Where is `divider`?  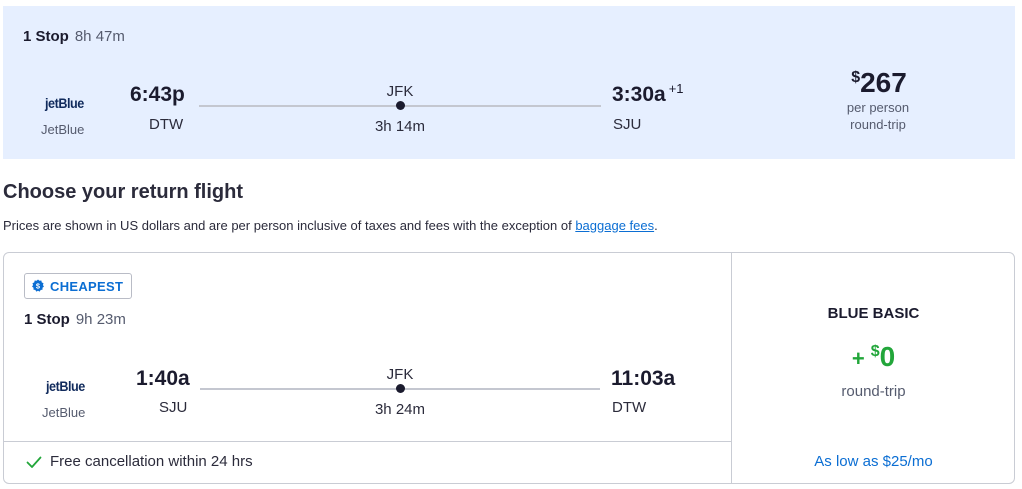 divider is located at coordinates (368, 441).